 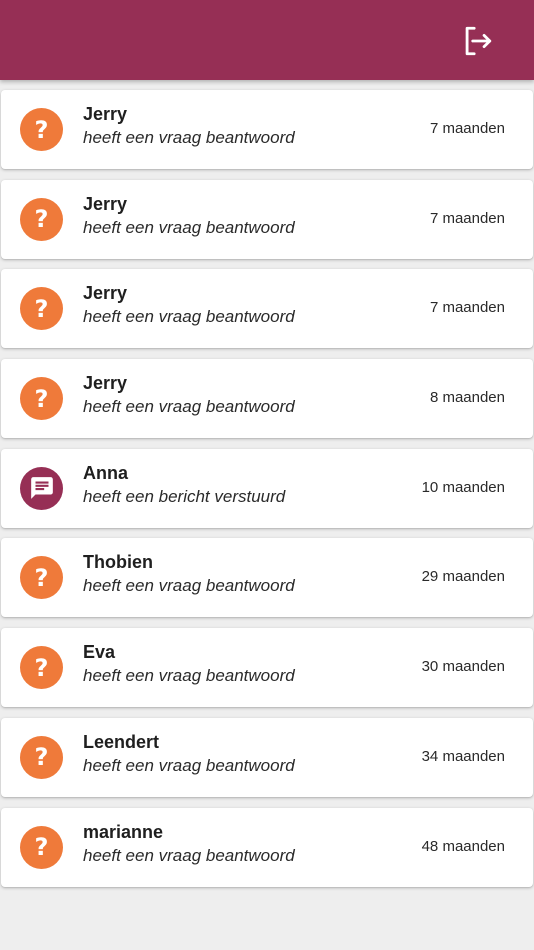 What do you see at coordinates (118, 562) in the screenshot?
I see `notification-name: Thobien` at bounding box center [118, 562].